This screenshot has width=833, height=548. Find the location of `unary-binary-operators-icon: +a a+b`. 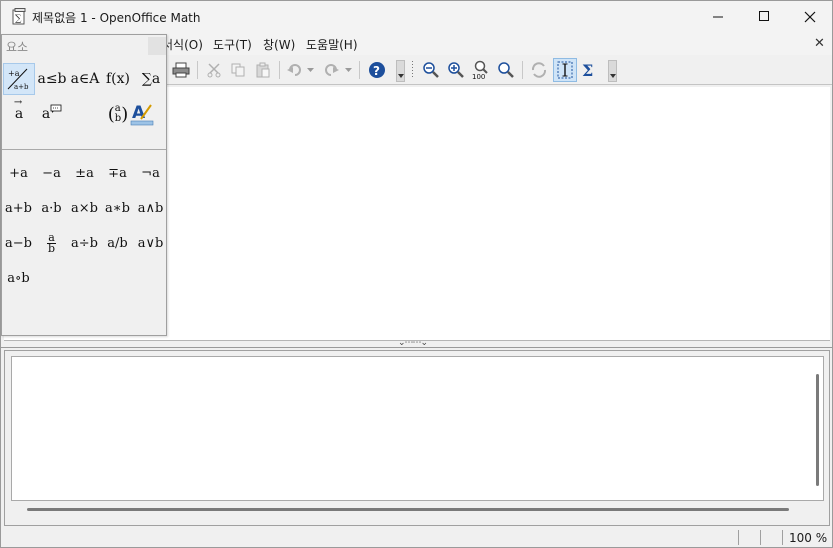

unary-binary-operators-icon: +a a+b is located at coordinates (18, 79).